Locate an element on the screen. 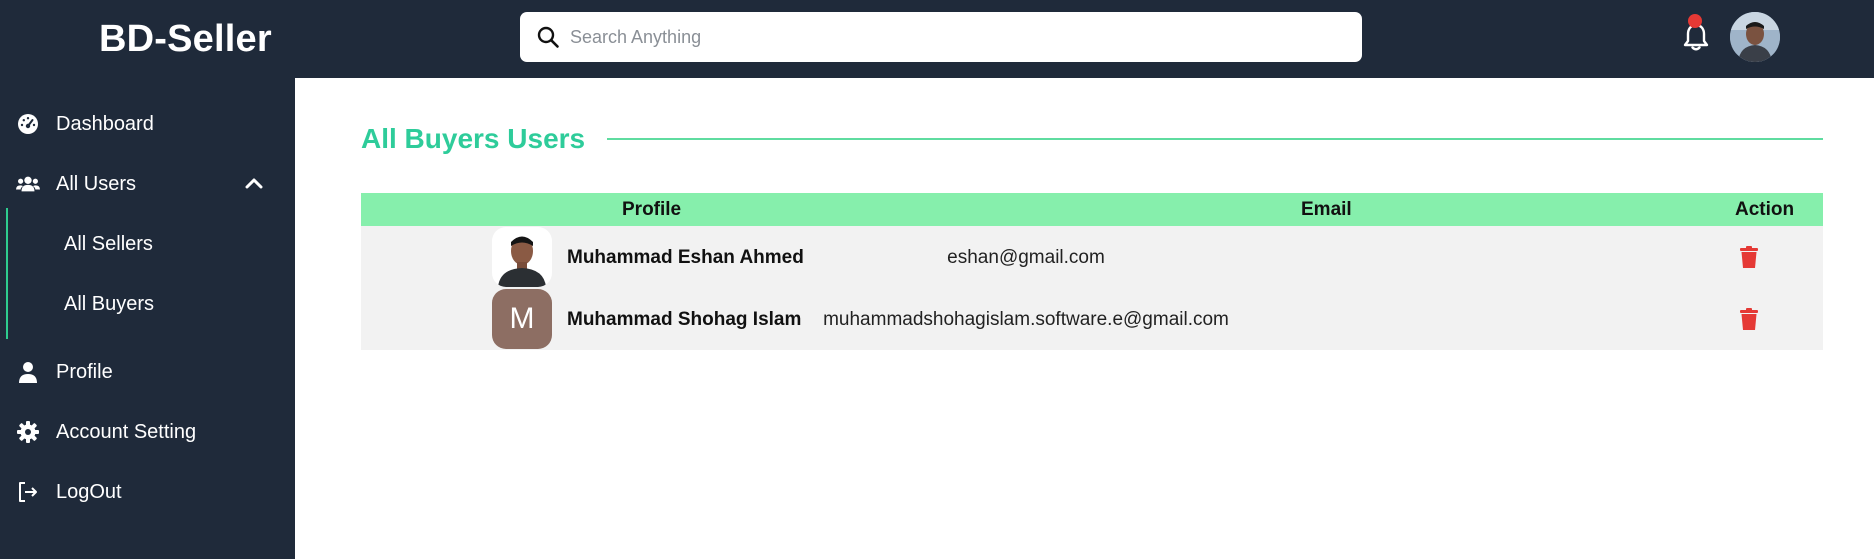  sidebar-item-account-setting: Account Setting is located at coordinates (147, 432).